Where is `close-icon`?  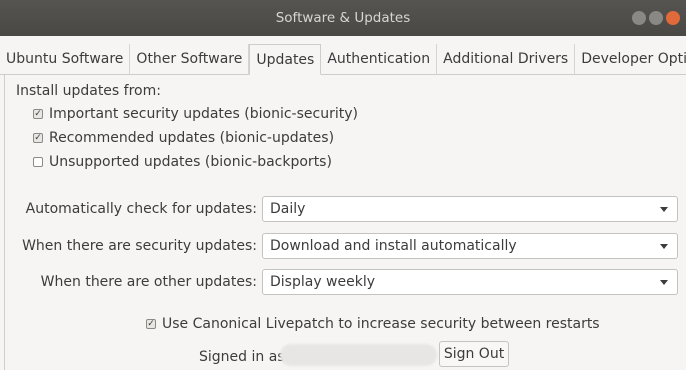 close-icon is located at coordinates (673, 18).